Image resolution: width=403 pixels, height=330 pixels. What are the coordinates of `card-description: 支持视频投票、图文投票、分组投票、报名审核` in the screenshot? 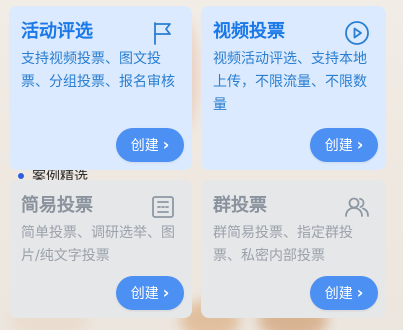 It's located at (98, 70).